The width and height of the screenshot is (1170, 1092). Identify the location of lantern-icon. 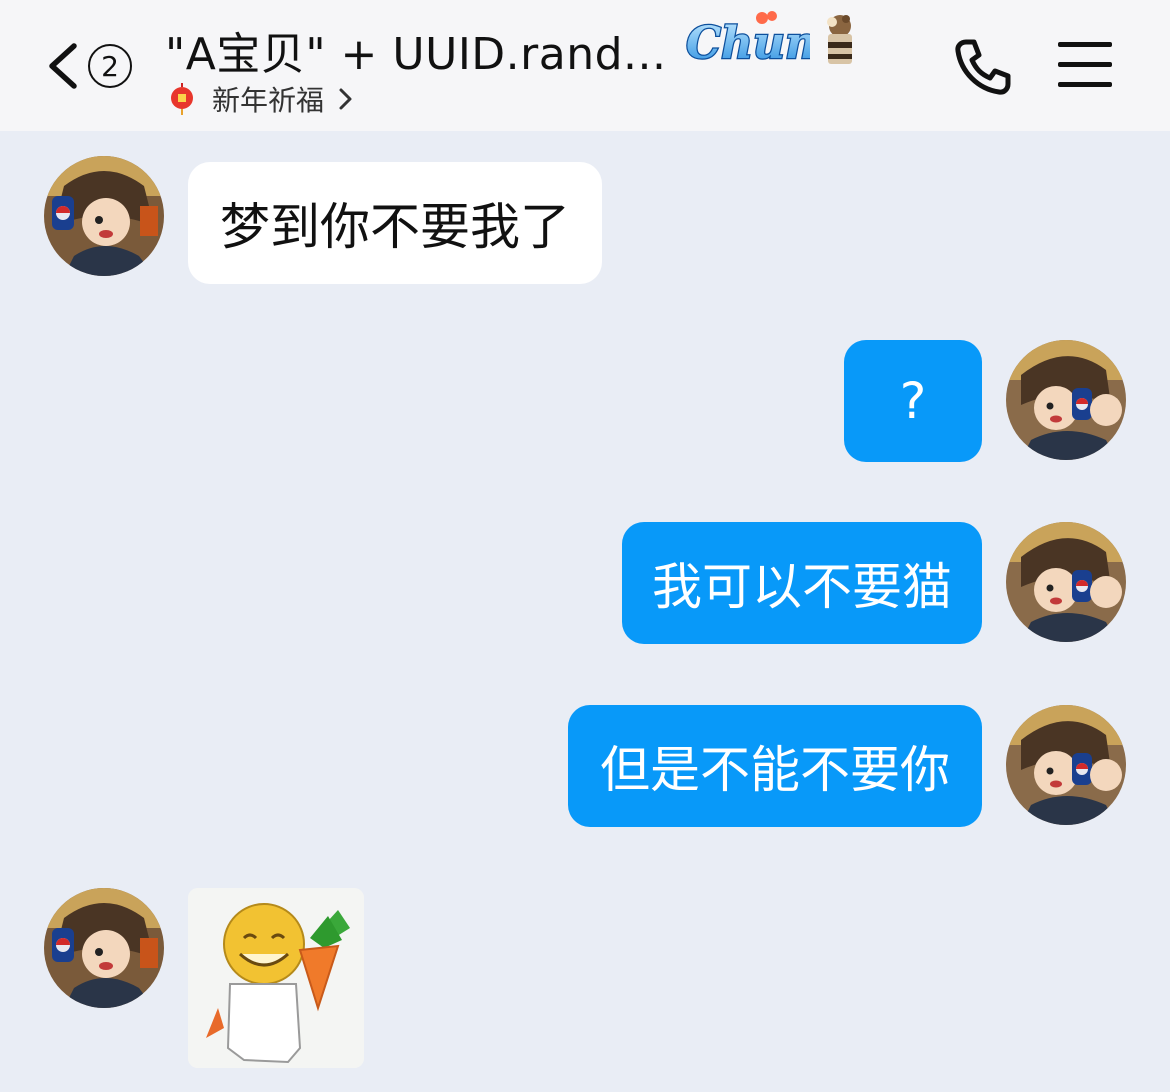
(182, 99).